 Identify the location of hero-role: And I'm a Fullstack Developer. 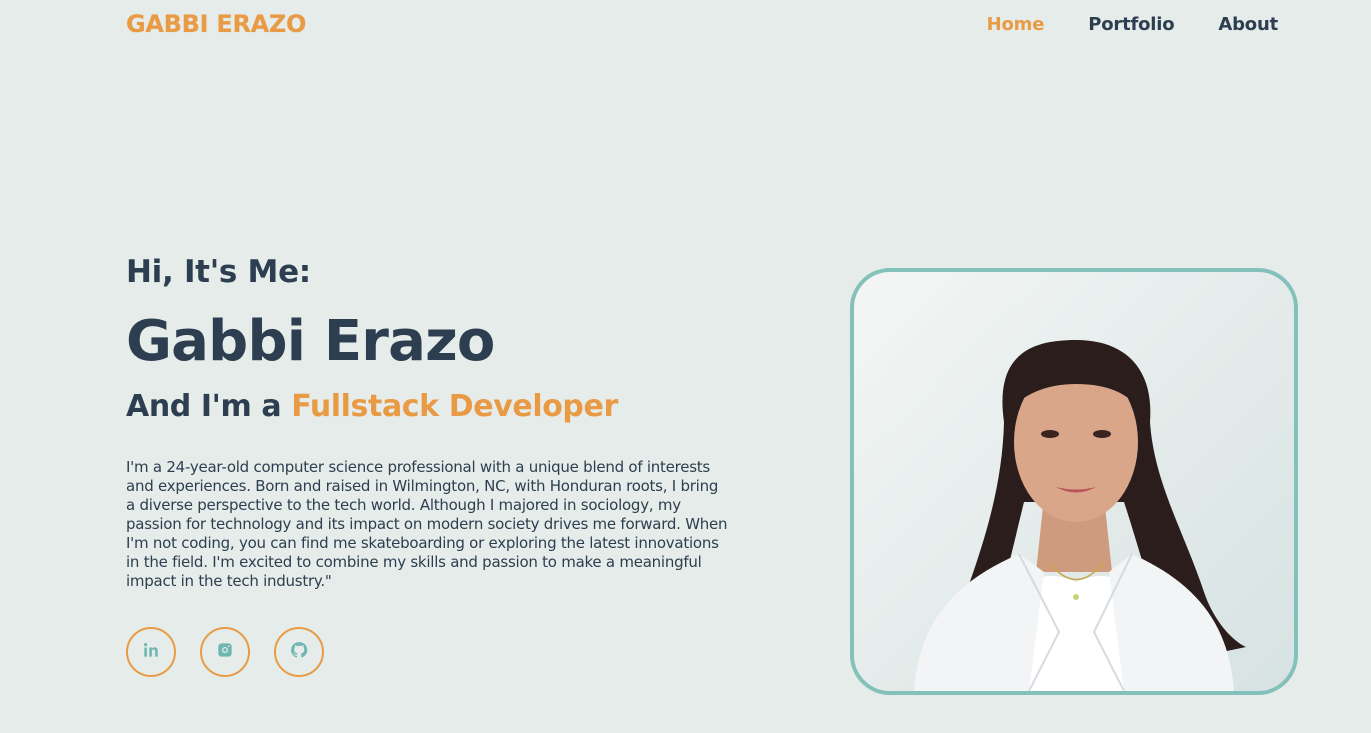
(372, 406).